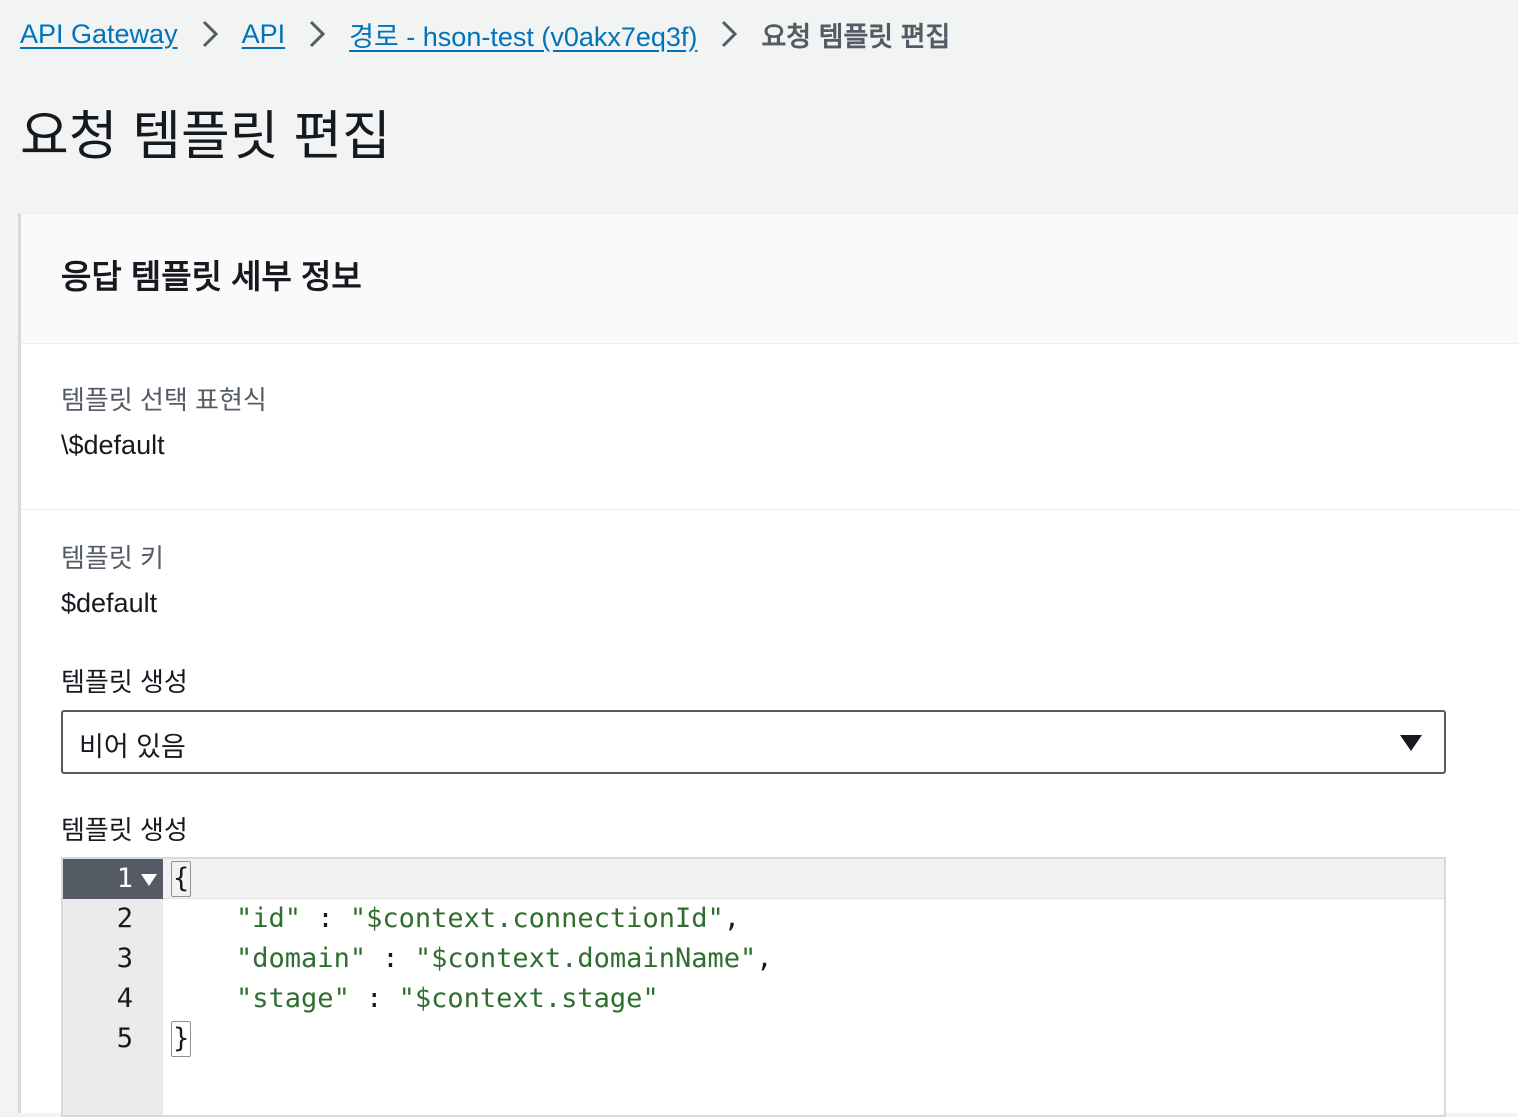 This screenshot has width=1518, height=1117. I want to click on breadcrumb-current: 요청 템플릿 편집, so click(856, 36).